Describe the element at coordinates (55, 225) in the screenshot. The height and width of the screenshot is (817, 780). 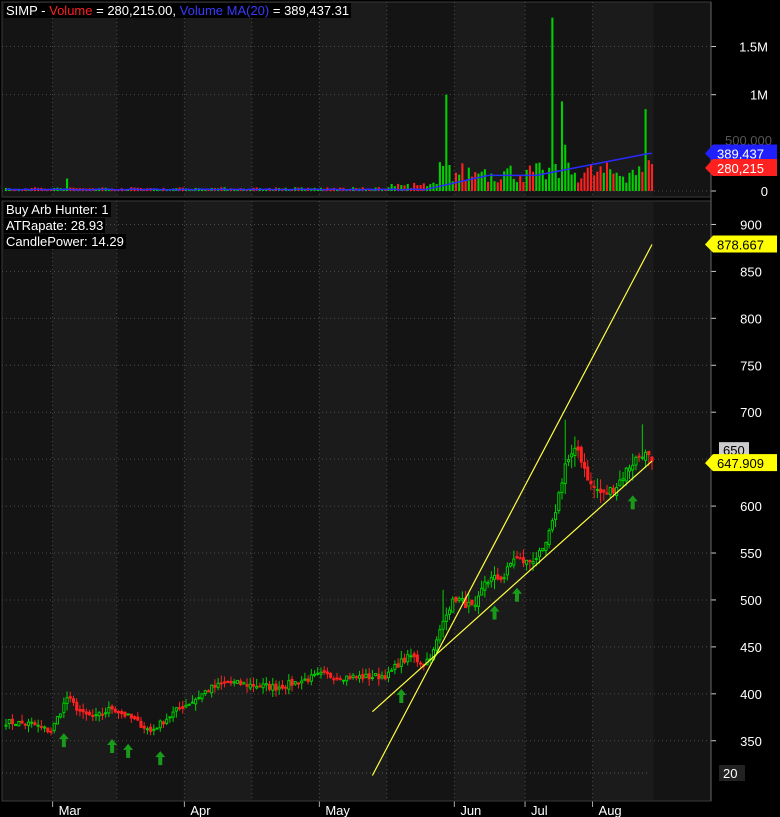
I see `atr-label: ATRapate: 28.93` at that location.